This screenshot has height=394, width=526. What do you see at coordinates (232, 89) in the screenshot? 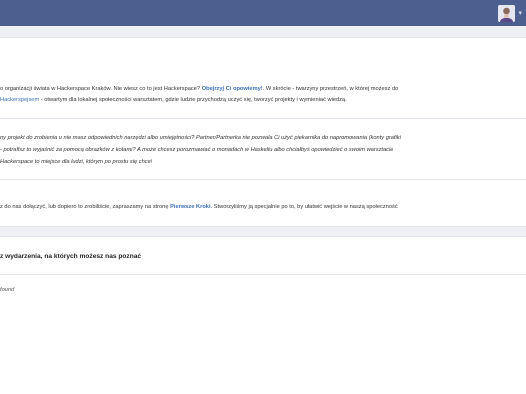
I see `intro-link-video: Obejrzyj Ci opowiemy!` at bounding box center [232, 89].